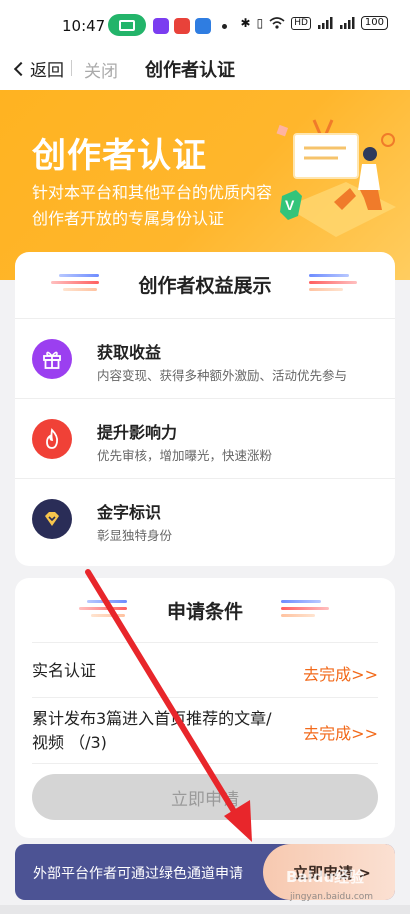 The image size is (410, 914). What do you see at coordinates (101, 69) in the screenshot?
I see `close-button: 关闭` at bounding box center [101, 69].